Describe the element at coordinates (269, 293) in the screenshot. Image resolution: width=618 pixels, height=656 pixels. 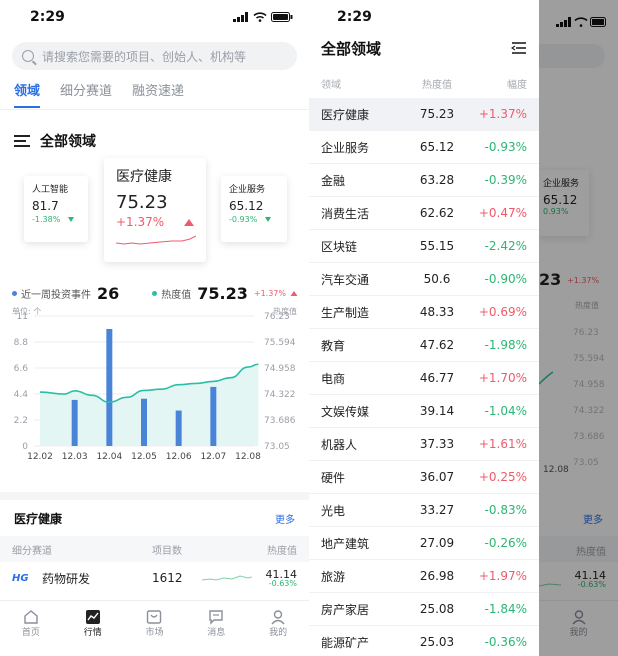
I see `heat-change: +1.37%` at that location.